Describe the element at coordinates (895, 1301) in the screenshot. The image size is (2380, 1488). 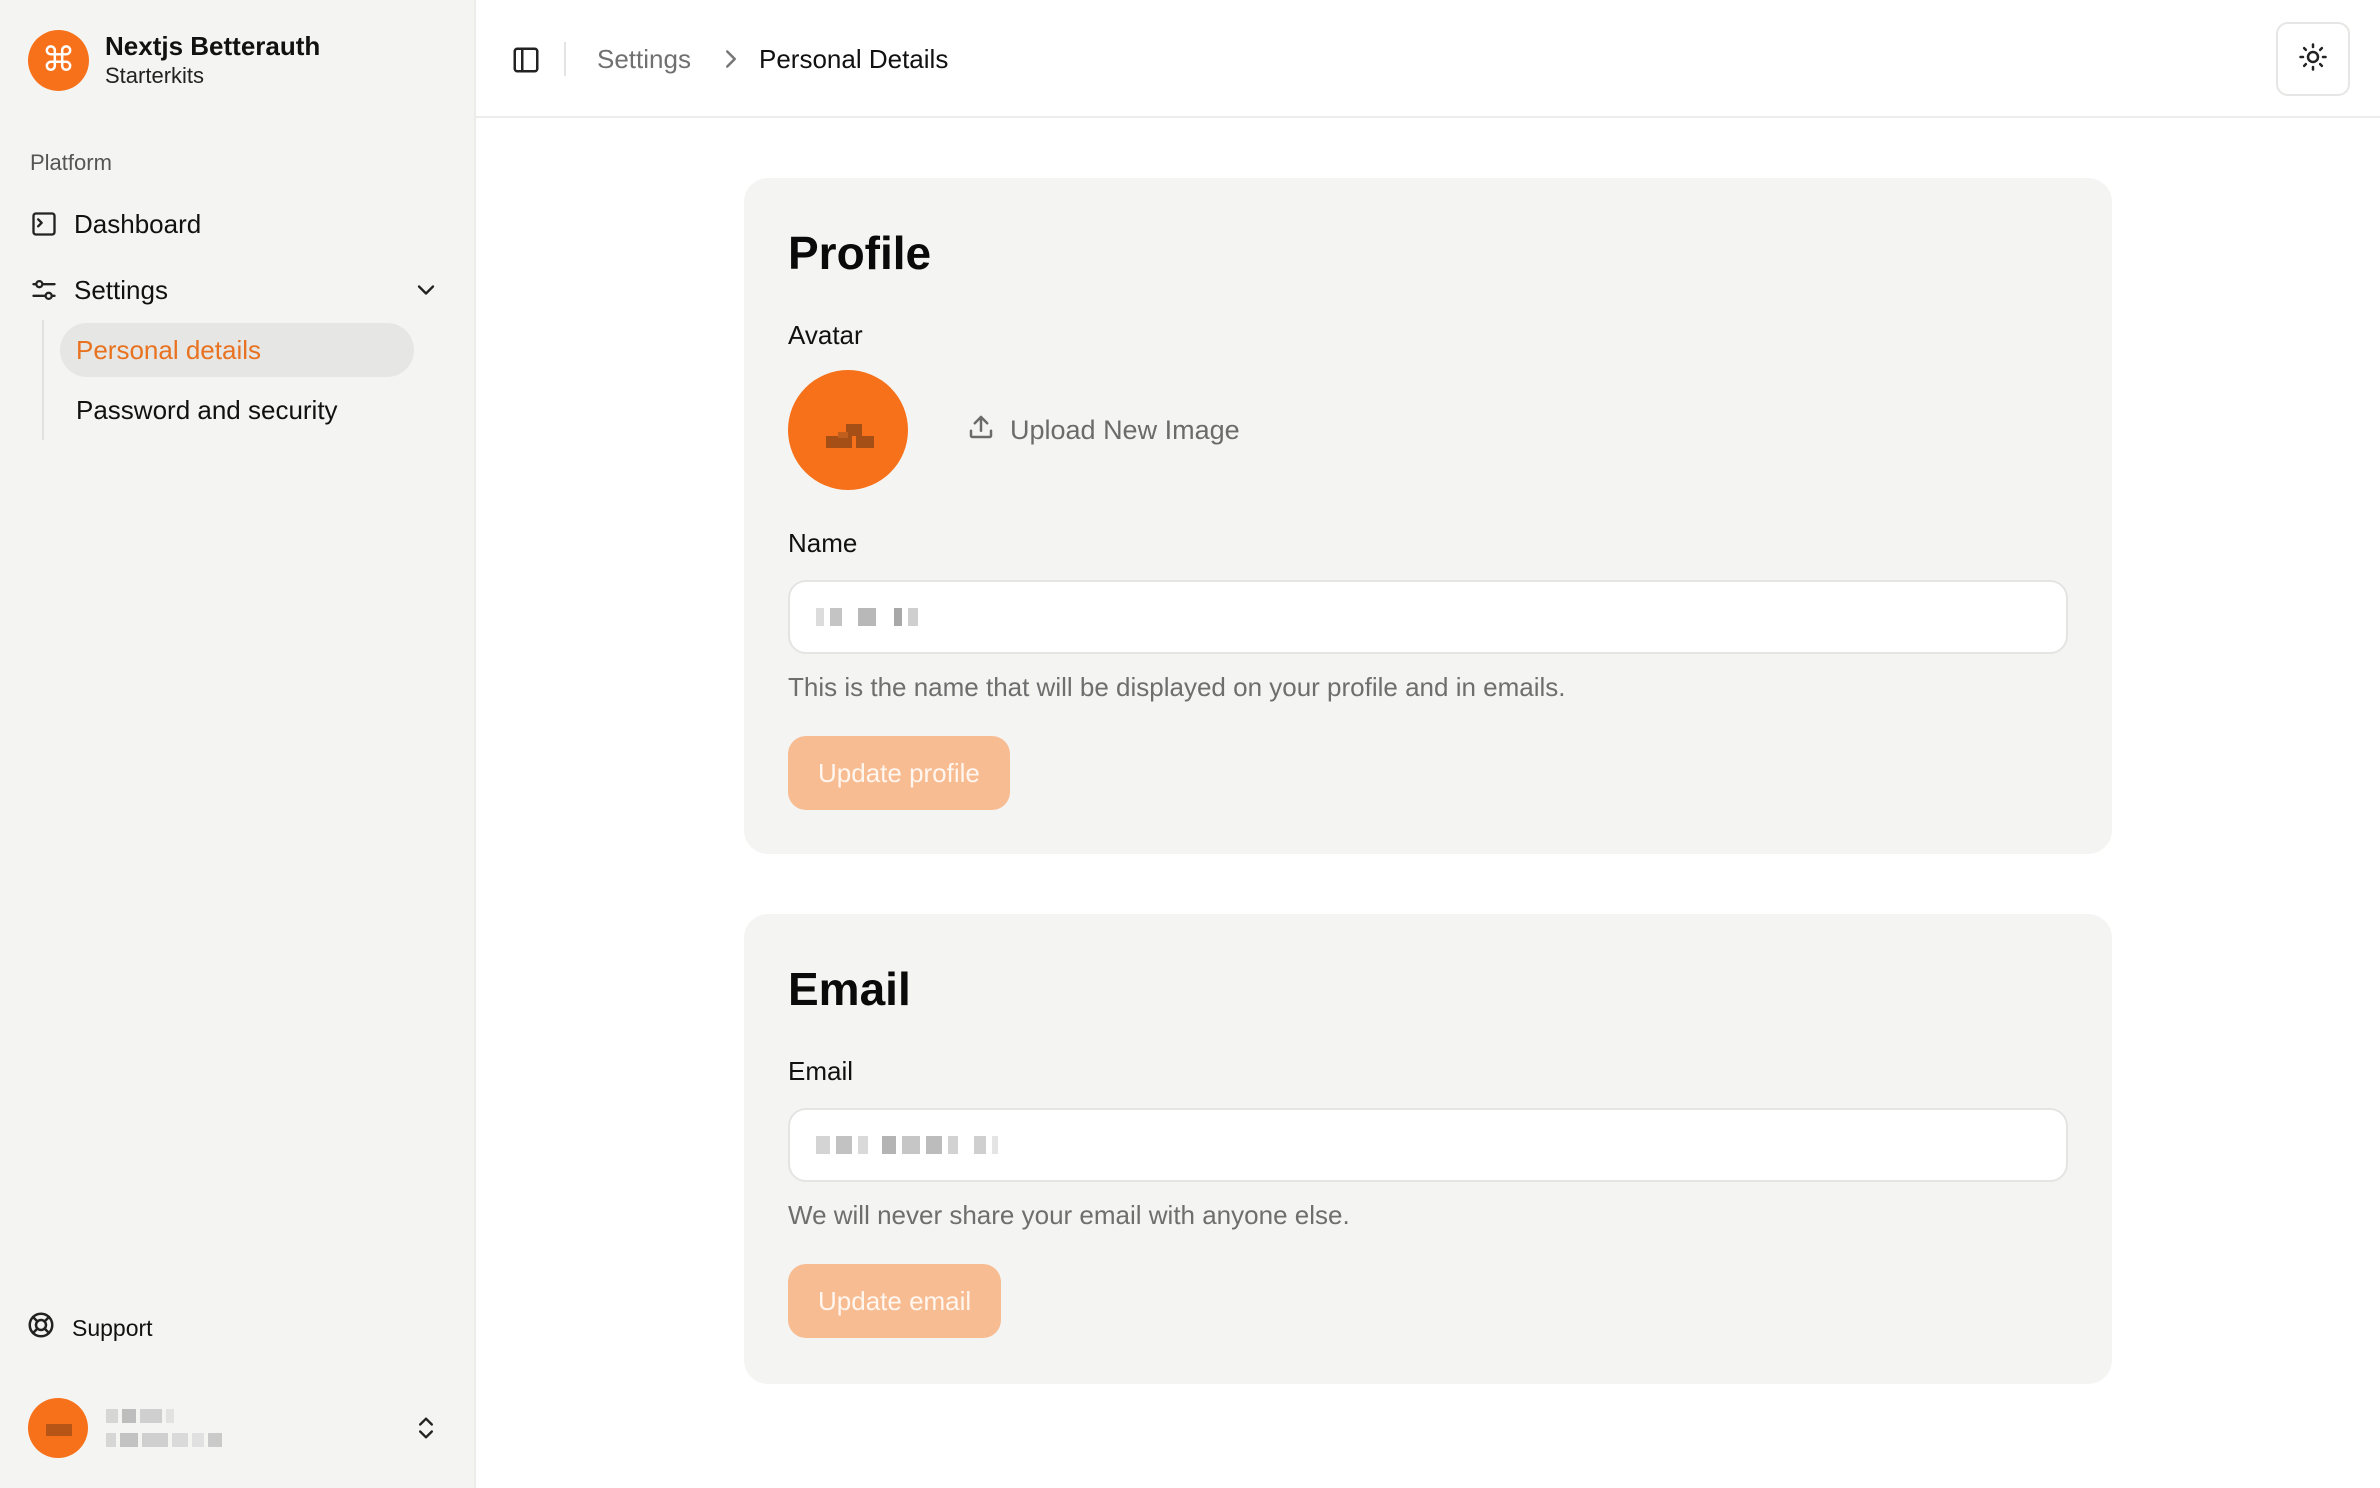
I see `update-email-button: Update email` at that location.